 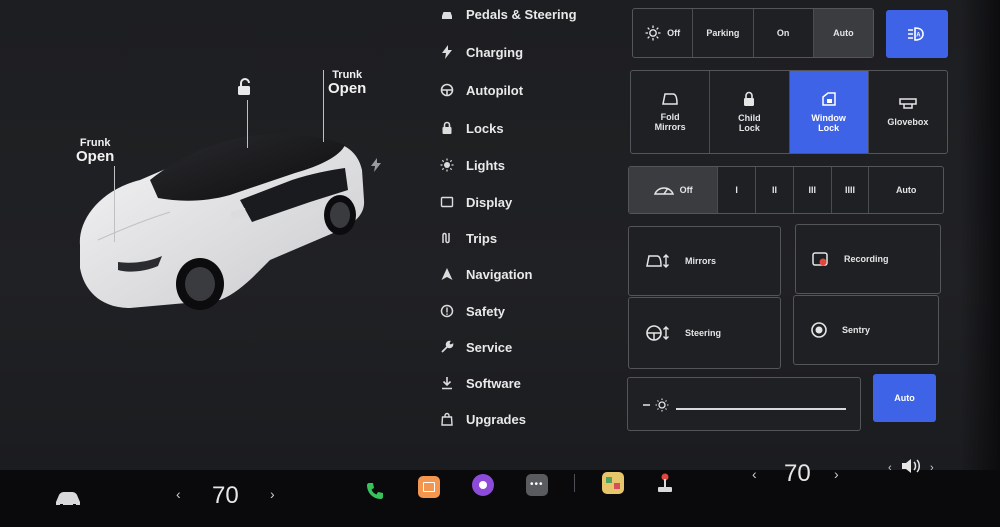 What do you see at coordinates (447, 202) in the screenshot?
I see `display-icon` at bounding box center [447, 202].